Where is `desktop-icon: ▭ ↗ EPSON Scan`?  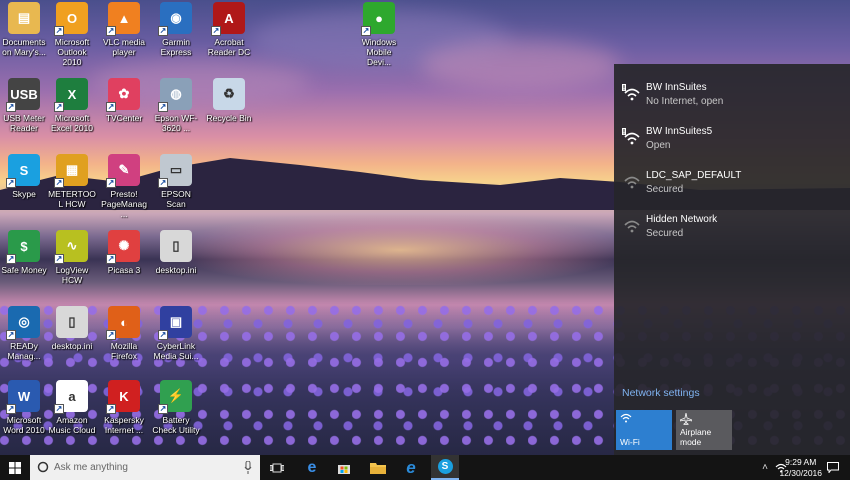
desktop-icon: ▭ ↗ EPSON Scan is located at coordinates (176, 181).